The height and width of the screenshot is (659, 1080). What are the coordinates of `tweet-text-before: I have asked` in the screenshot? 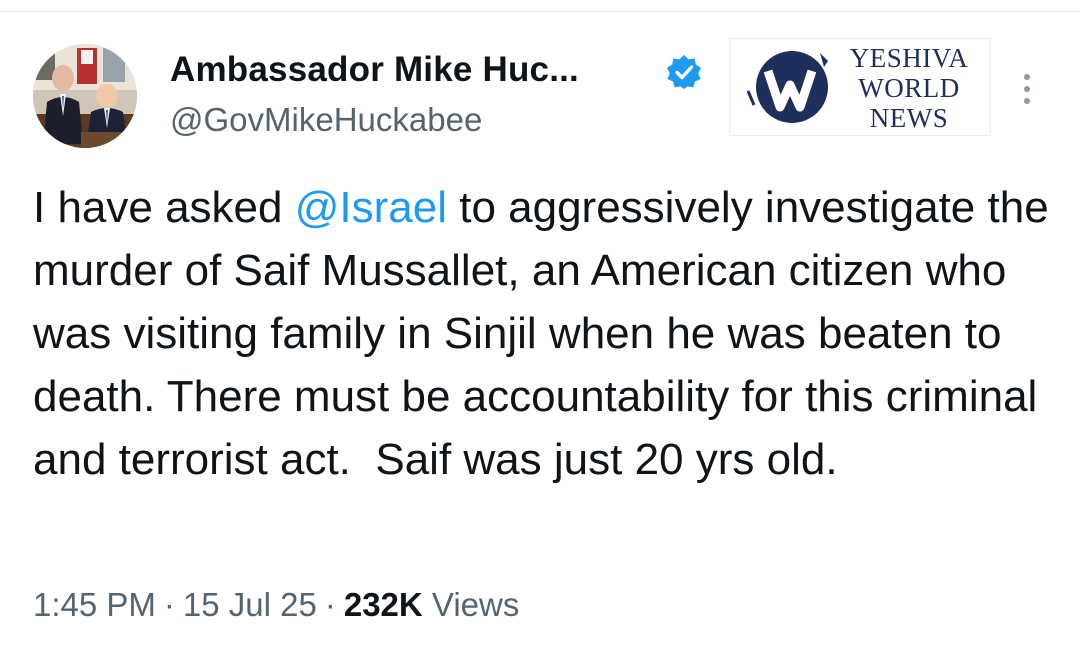 It's located at (164, 207).